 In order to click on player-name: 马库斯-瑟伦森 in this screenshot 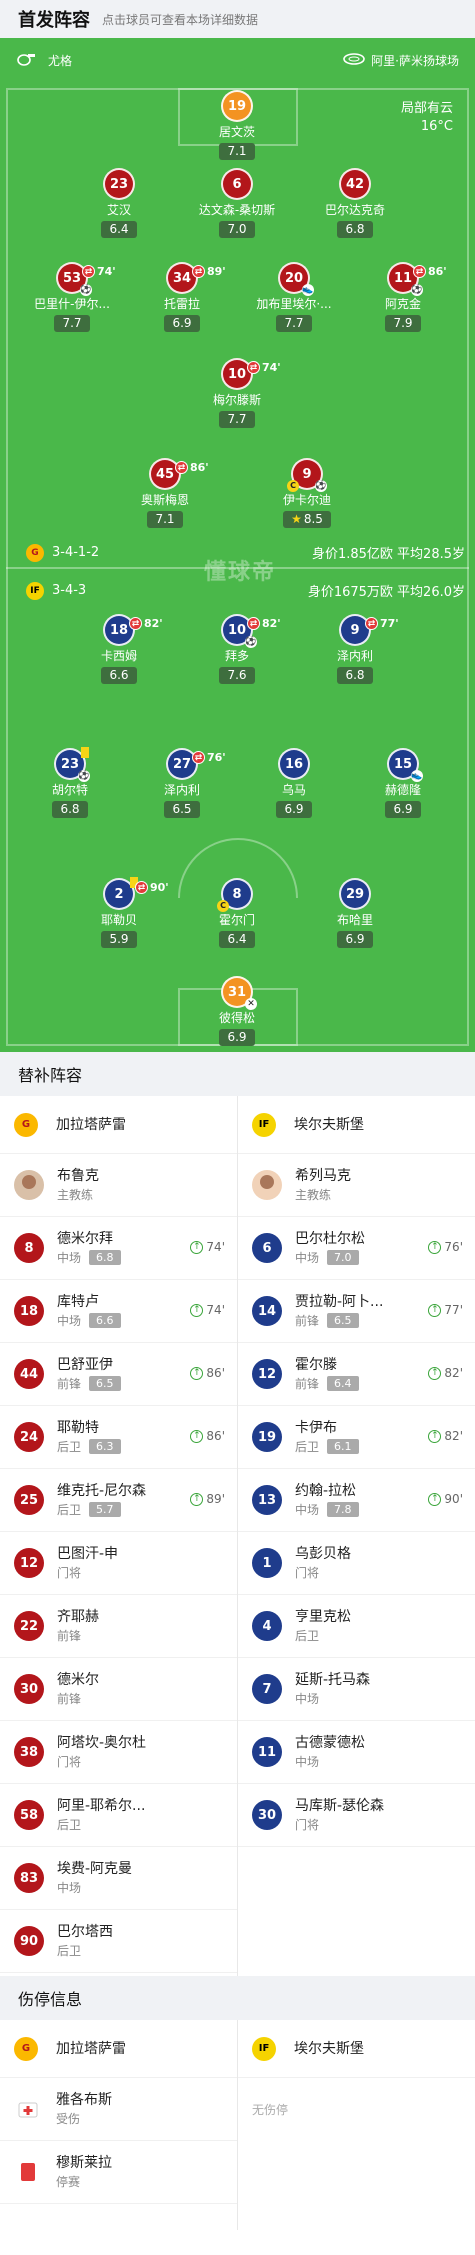, I will do `click(340, 1805)`.